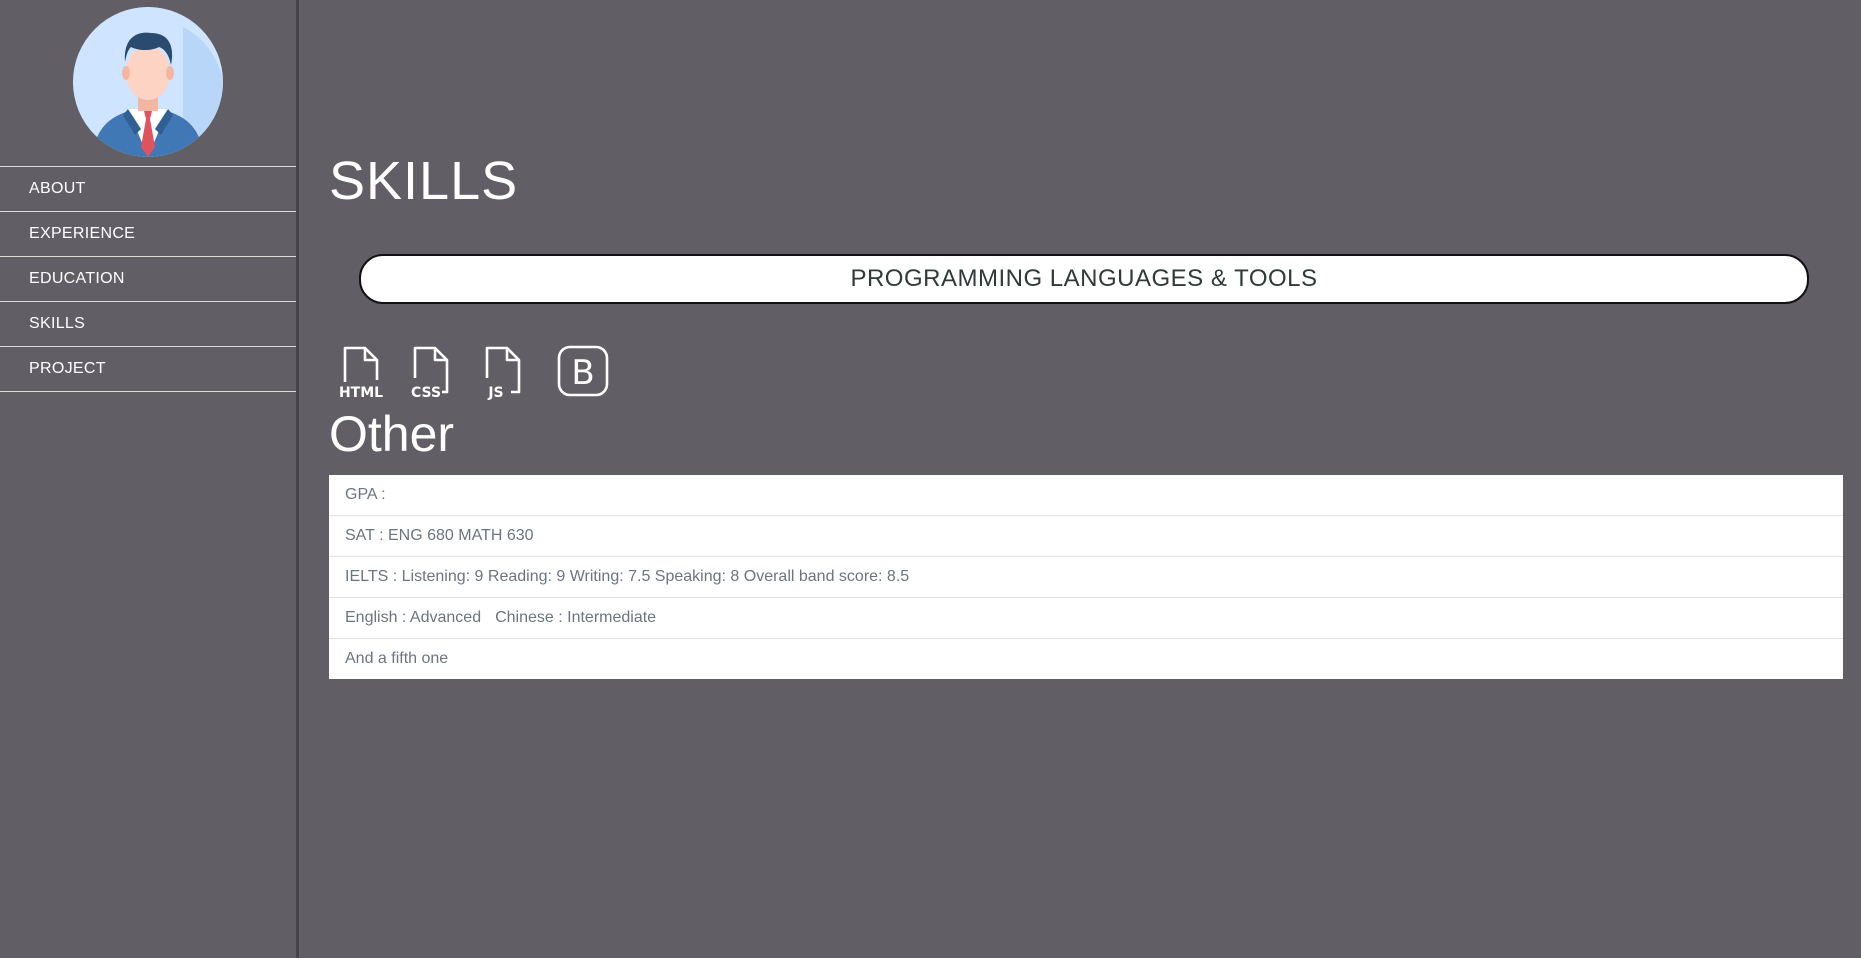 The image size is (1861, 958). Describe the element at coordinates (1086, 495) in the screenshot. I see `list-item-gpa: GPA :` at that location.